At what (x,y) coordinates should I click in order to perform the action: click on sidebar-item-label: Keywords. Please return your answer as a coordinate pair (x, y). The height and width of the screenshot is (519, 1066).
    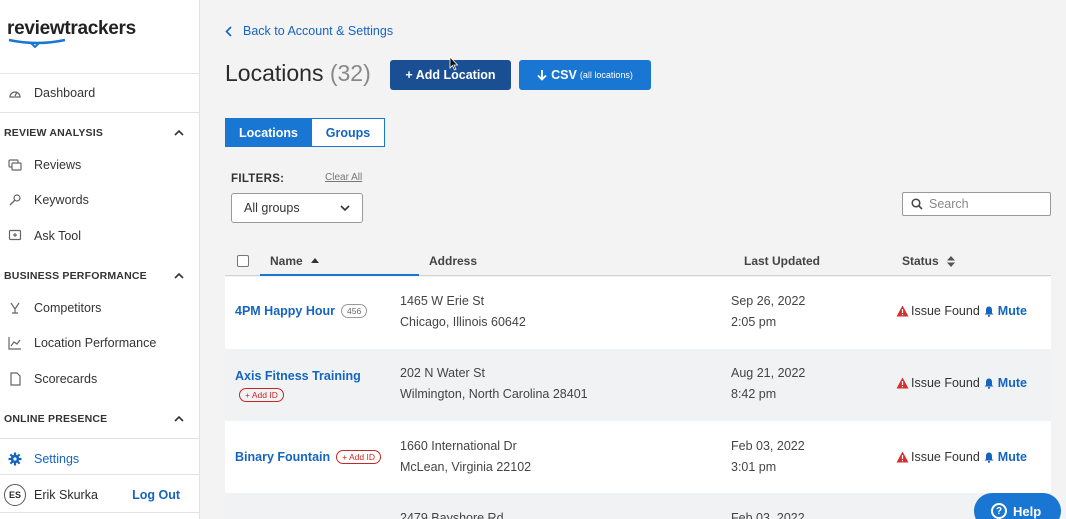
    Looking at the image, I should click on (61, 200).